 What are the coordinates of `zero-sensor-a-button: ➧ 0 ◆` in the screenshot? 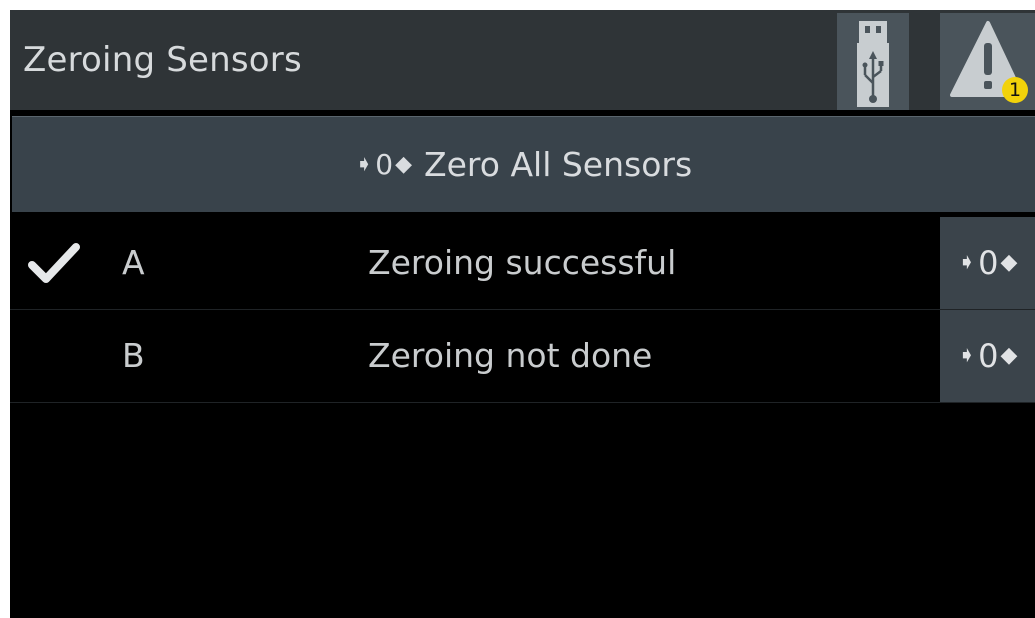 It's located at (987, 263).